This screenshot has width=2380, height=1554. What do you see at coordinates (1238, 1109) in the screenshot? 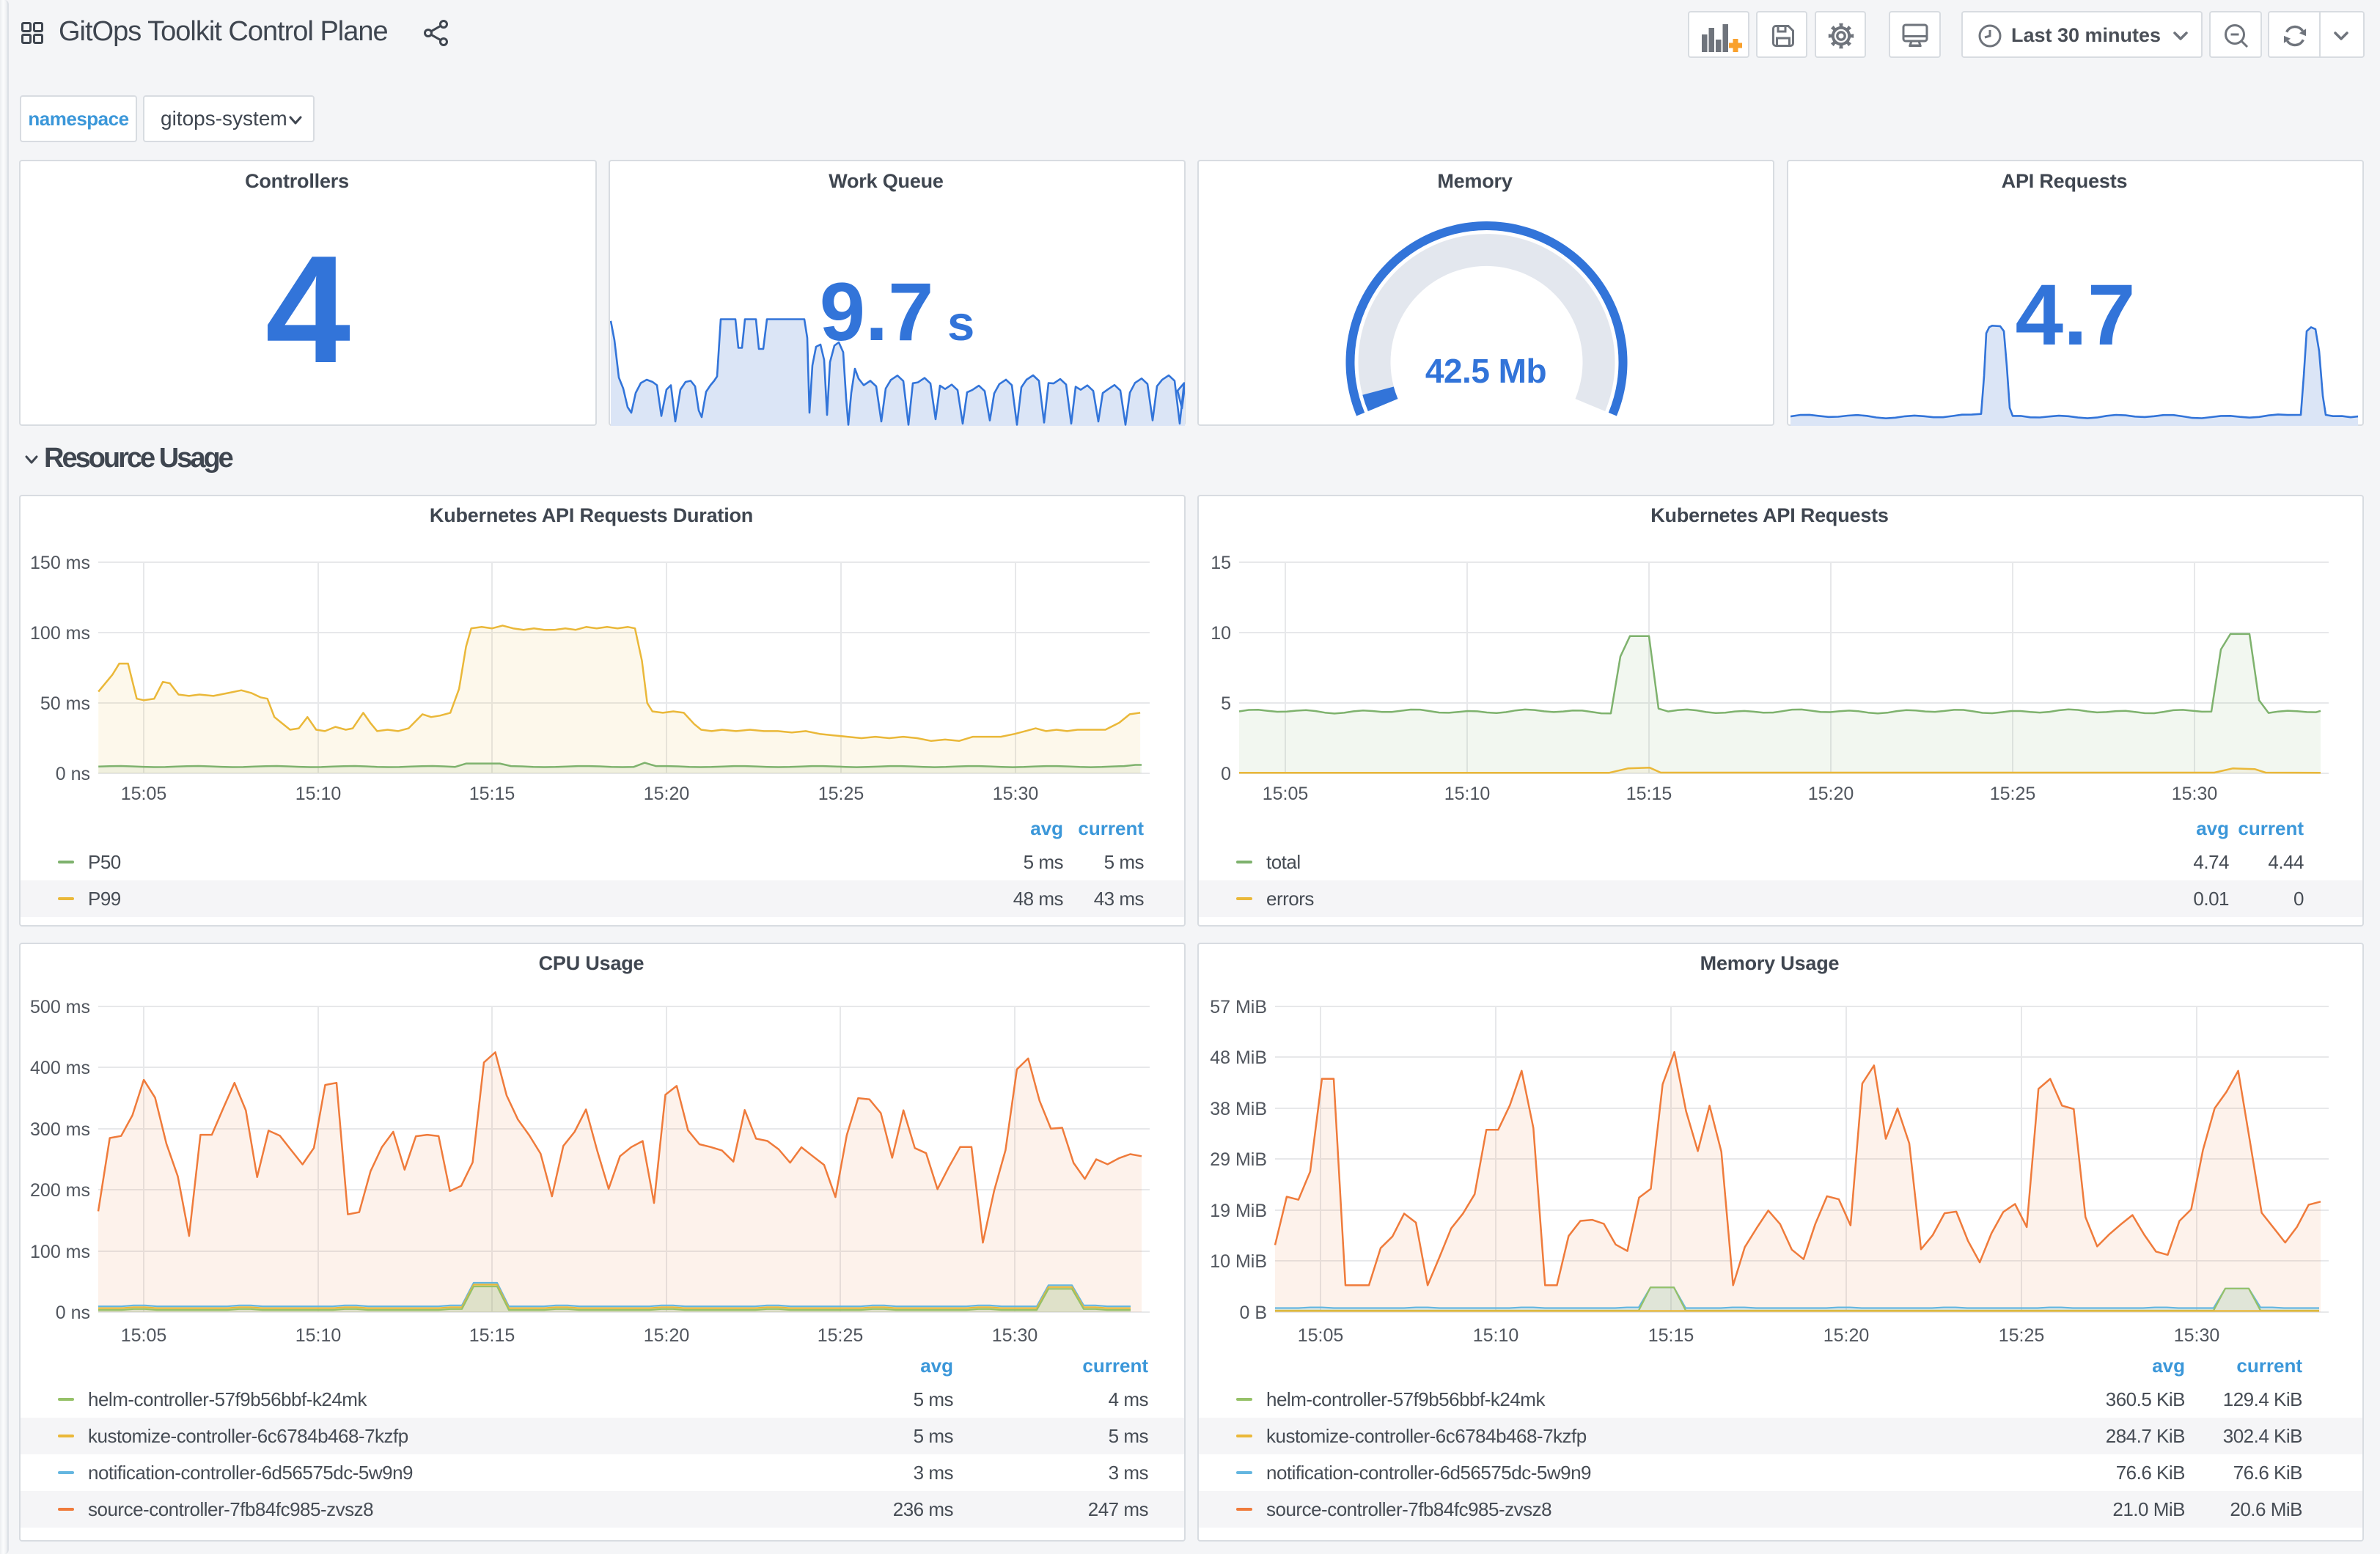
I see `svg-text: 38 MiB` at bounding box center [1238, 1109].